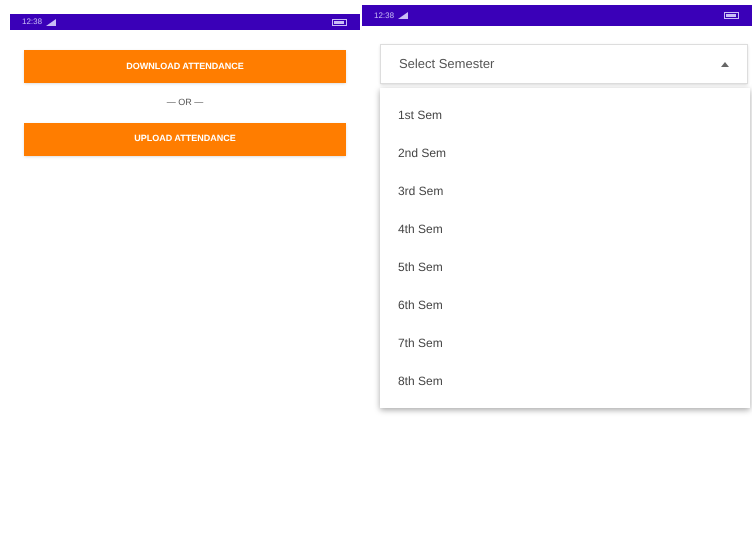  I want to click on semester-dropdown: Select Semester, so click(564, 64).